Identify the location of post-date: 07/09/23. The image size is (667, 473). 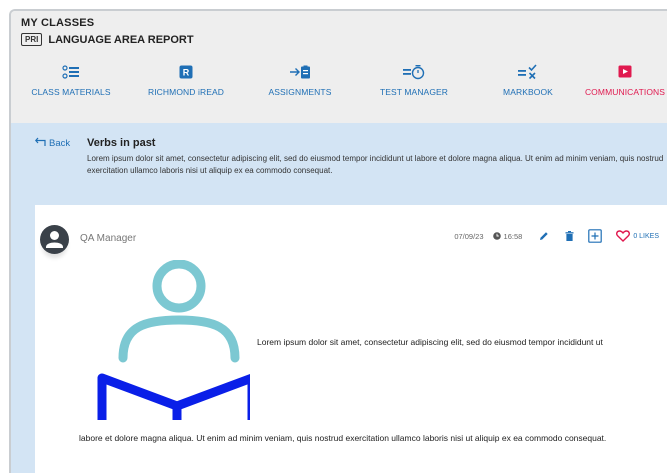
(469, 236).